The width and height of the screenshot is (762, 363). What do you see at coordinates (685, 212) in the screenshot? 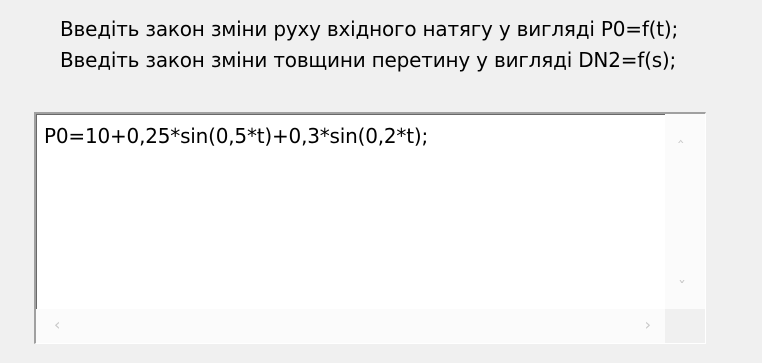
I see `vertical-scrollbar: ‸ ˇ` at bounding box center [685, 212].